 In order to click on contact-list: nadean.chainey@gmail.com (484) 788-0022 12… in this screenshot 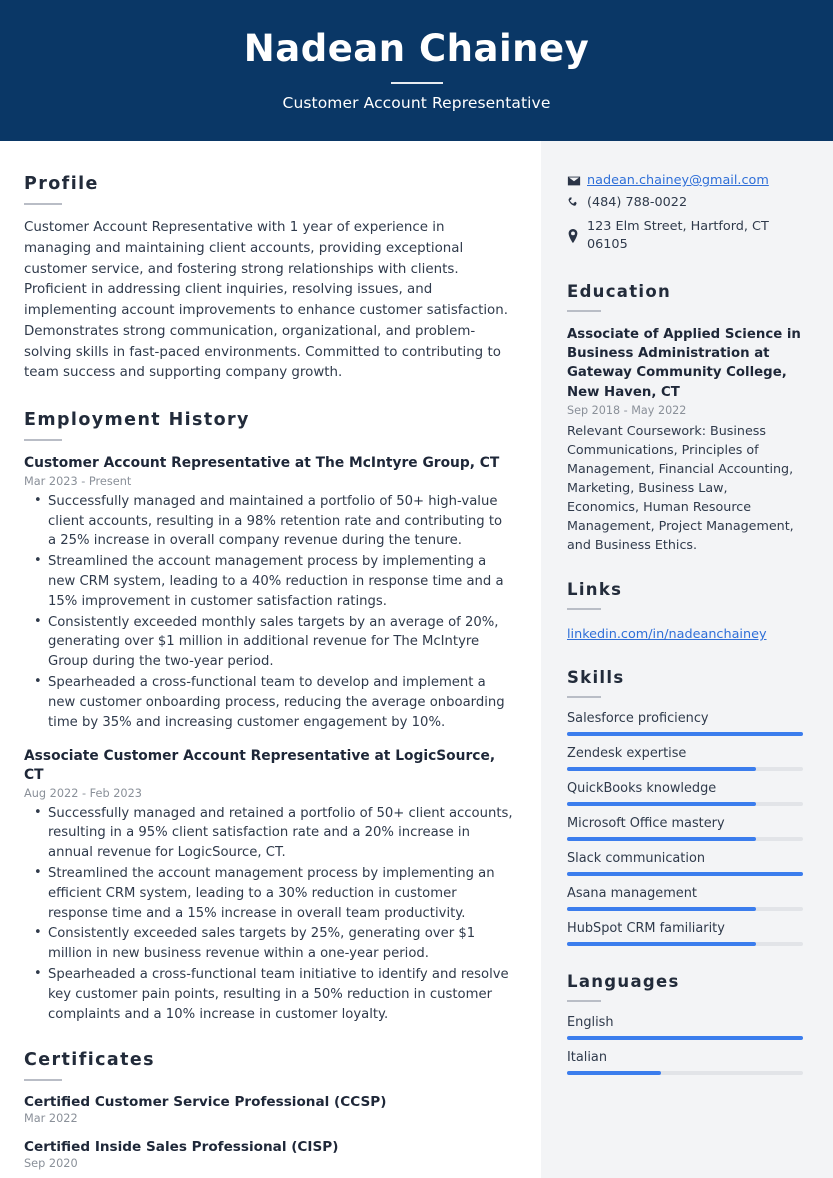, I will do `click(685, 213)`.